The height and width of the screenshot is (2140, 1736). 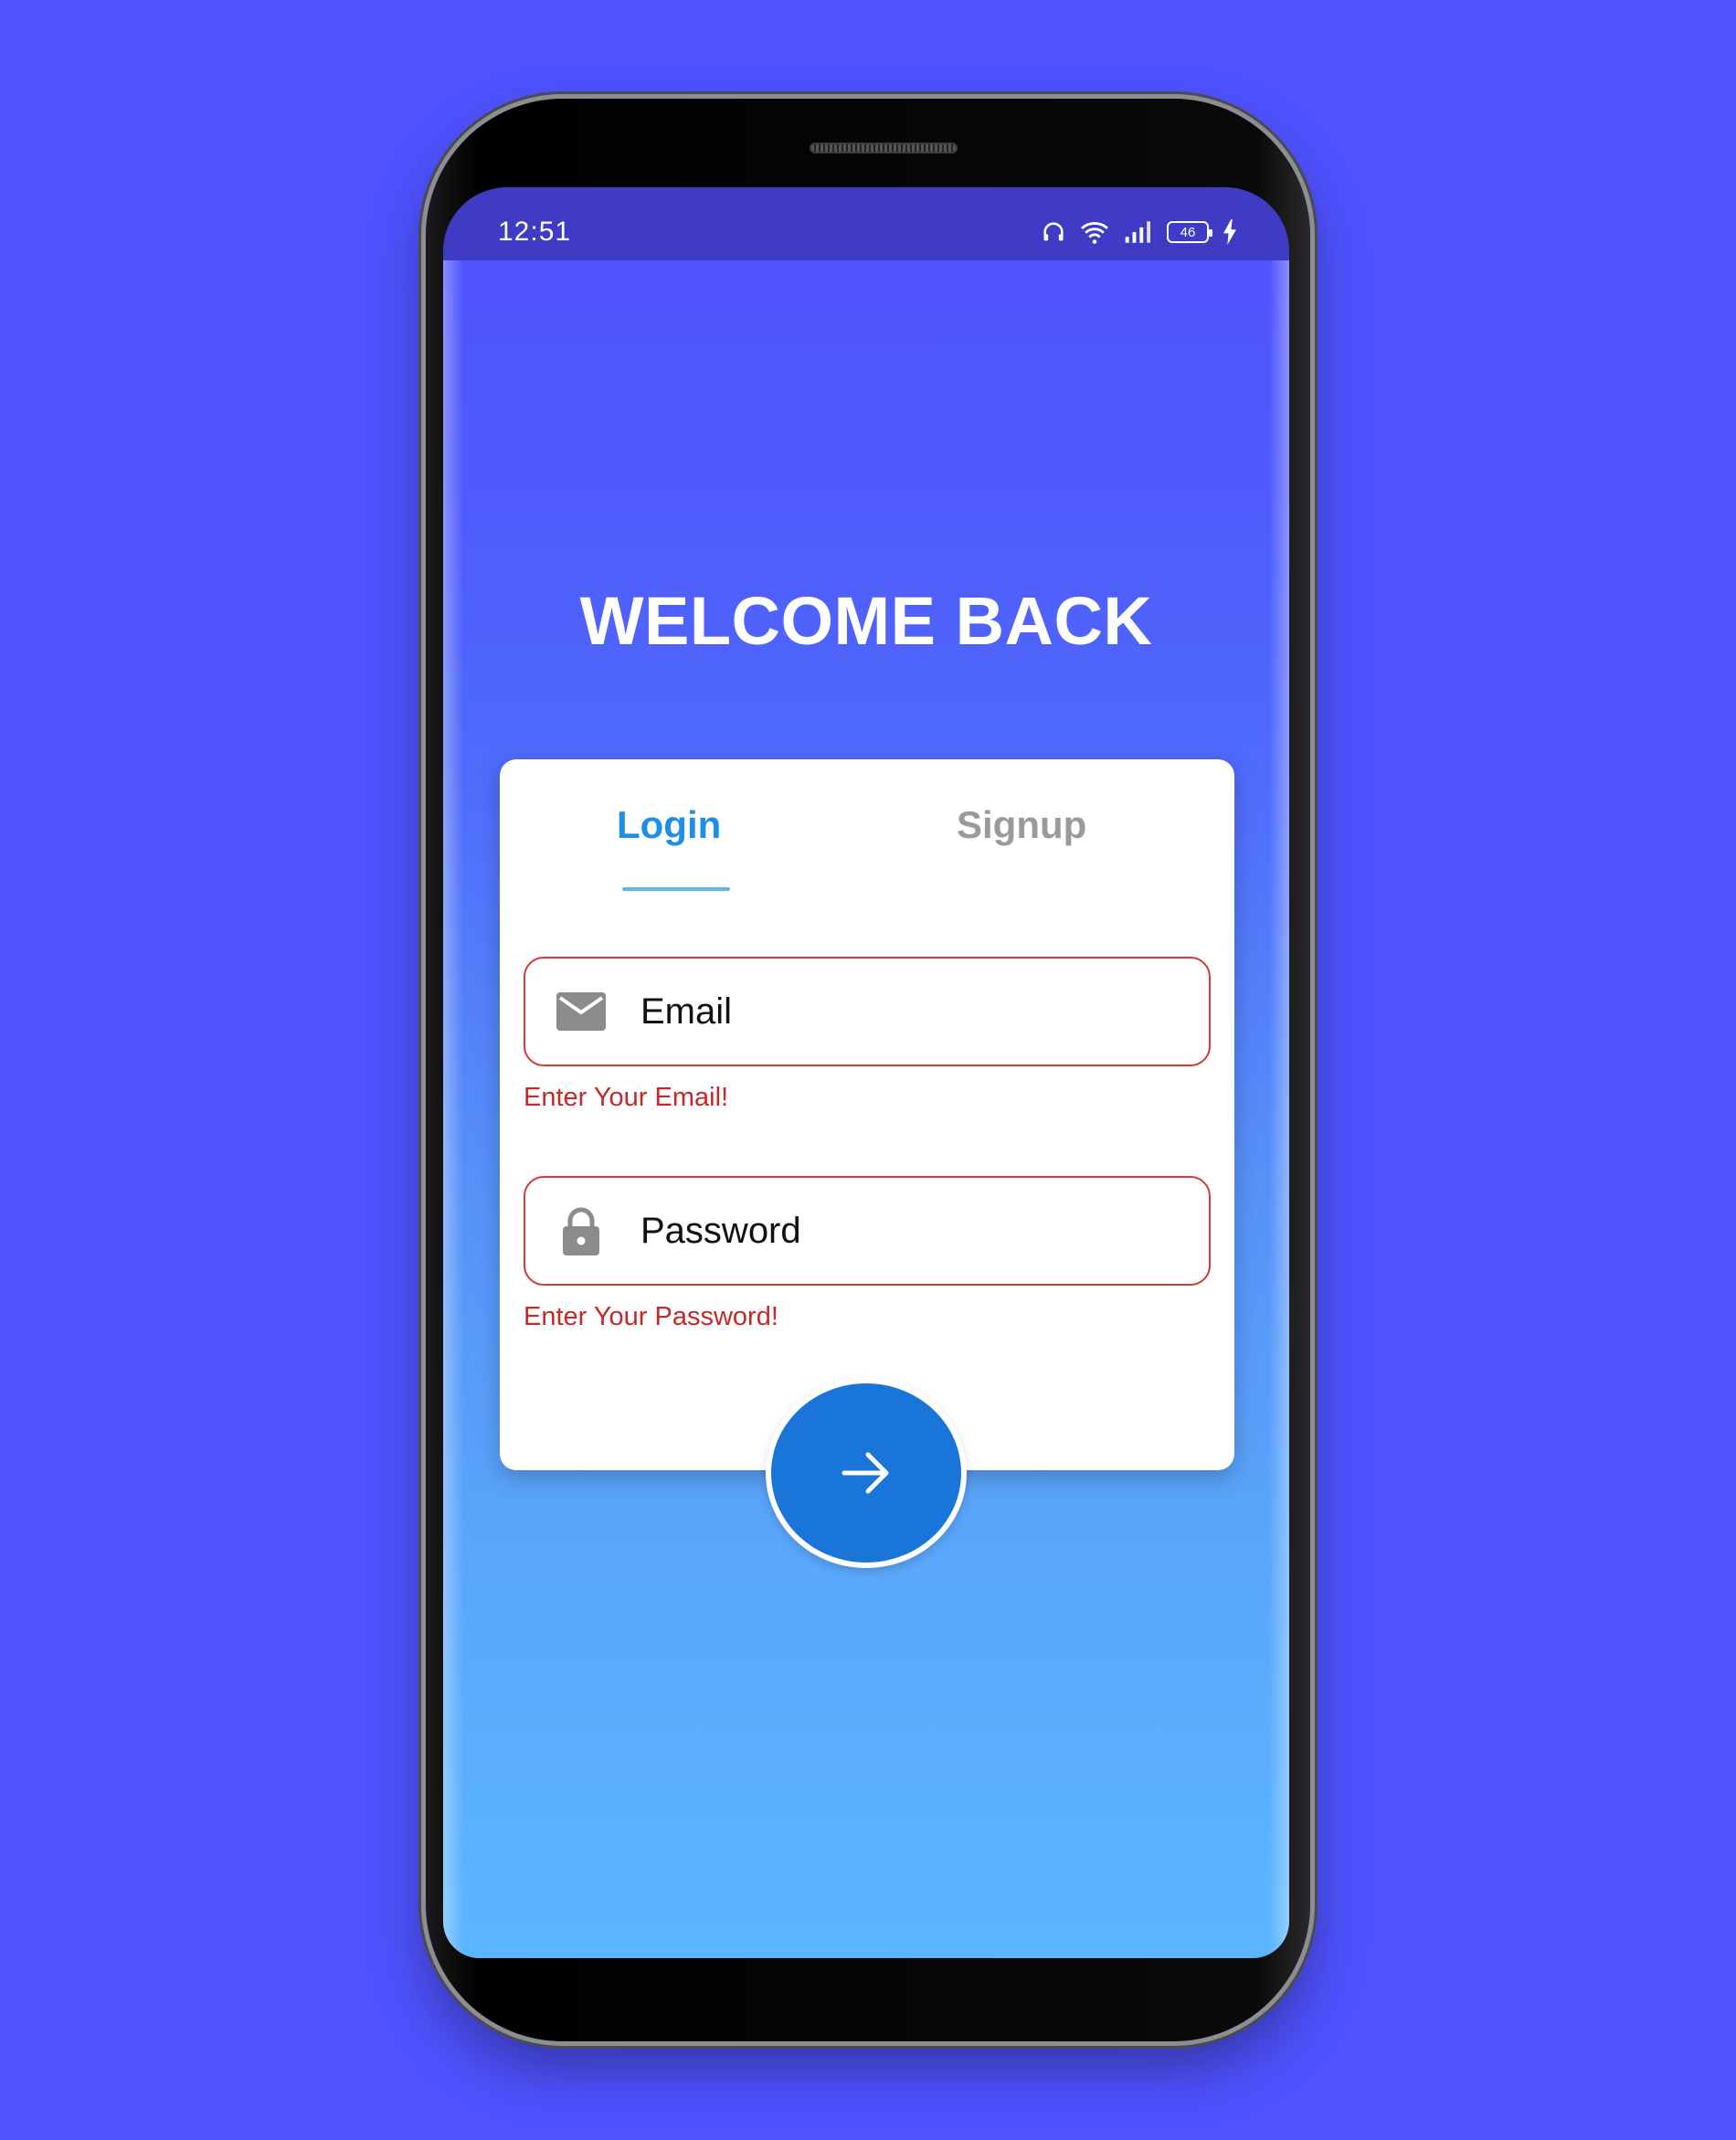 What do you see at coordinates (896, 1231) in the screenshot?
I see `password-input` at bounding box center [896, 1231].